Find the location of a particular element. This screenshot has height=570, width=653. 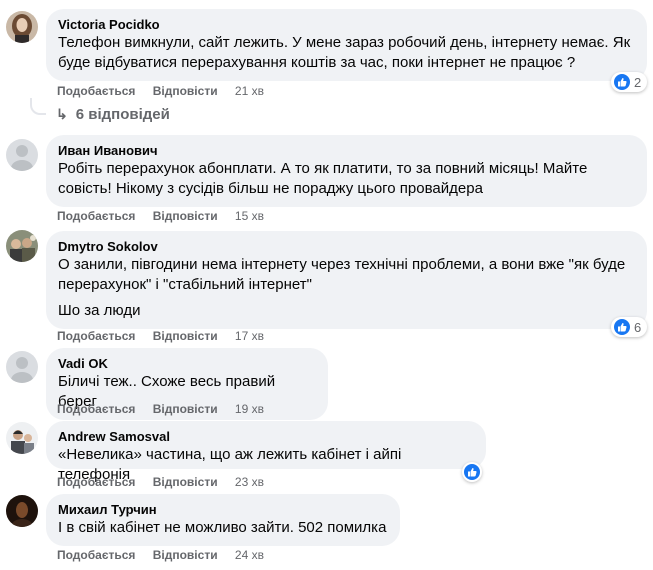

view-replies-link: ↳ 6 відповідей is located at coordinates (113, 114).